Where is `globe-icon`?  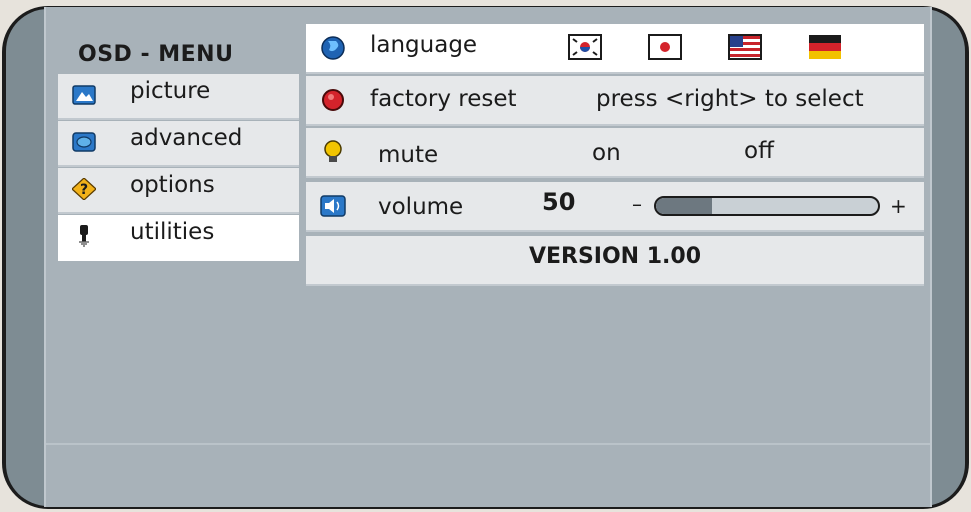
globe-icon is located at coordinates (333, 48).